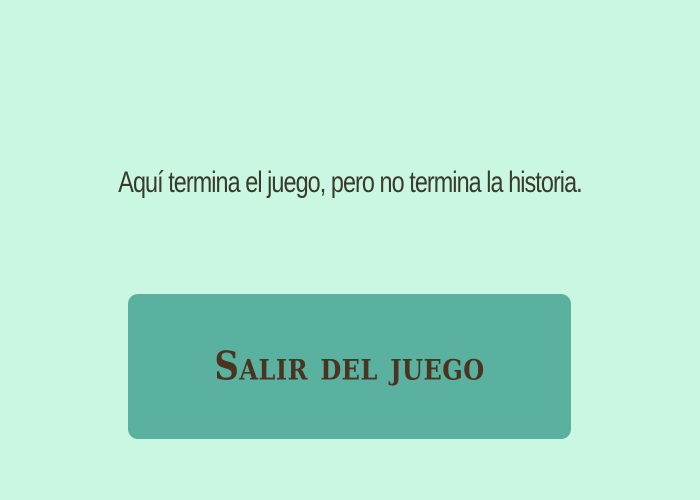 The image size is (700, 500). I want to click on exit-game-button-label: Salir del juego, so click(349, 366).